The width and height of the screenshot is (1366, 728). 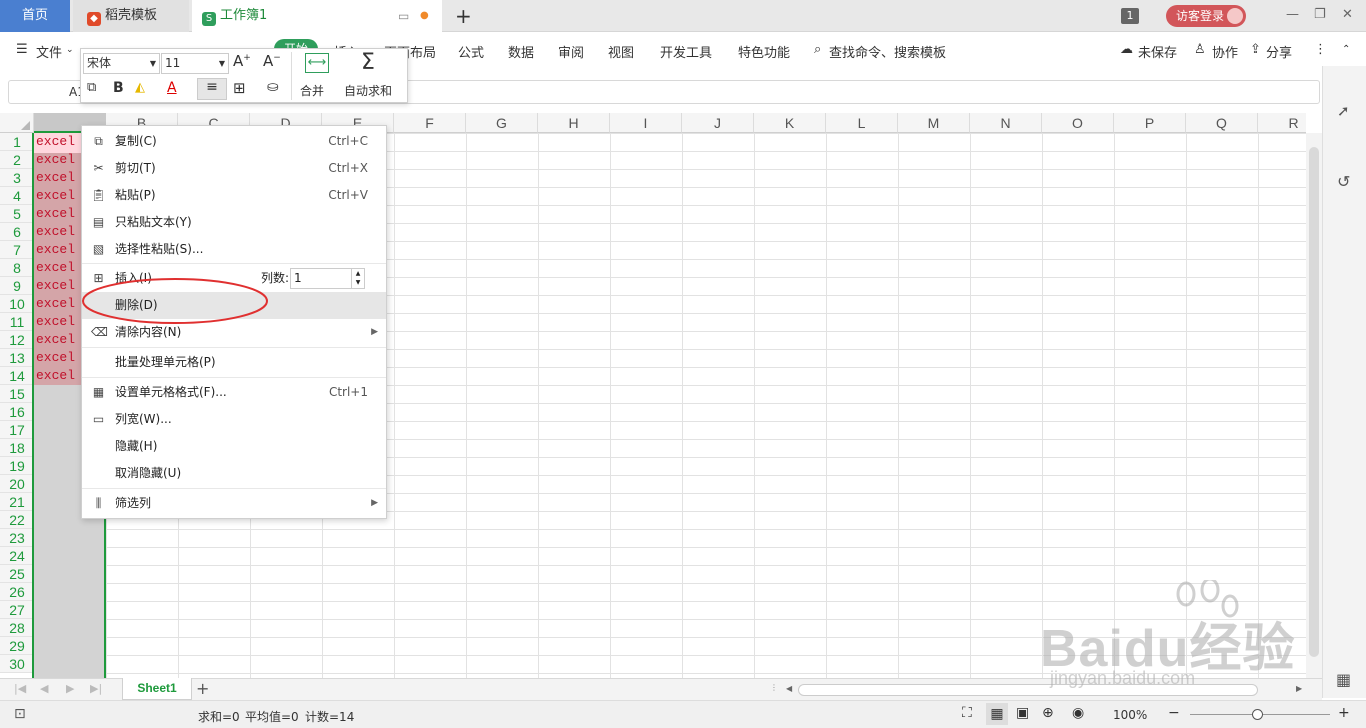 I want to click on row-header-28: 28, so click(x=17, y=628).